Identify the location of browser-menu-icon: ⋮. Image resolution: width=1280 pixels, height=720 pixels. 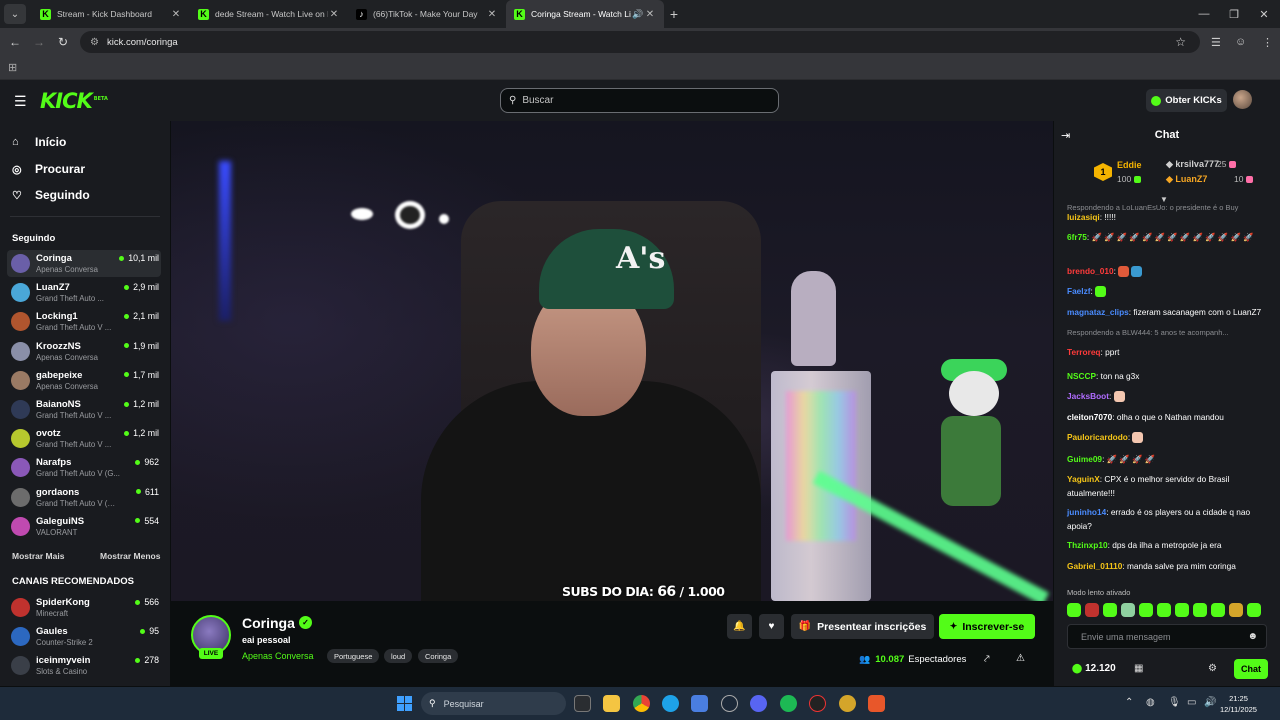
(1267, 42).